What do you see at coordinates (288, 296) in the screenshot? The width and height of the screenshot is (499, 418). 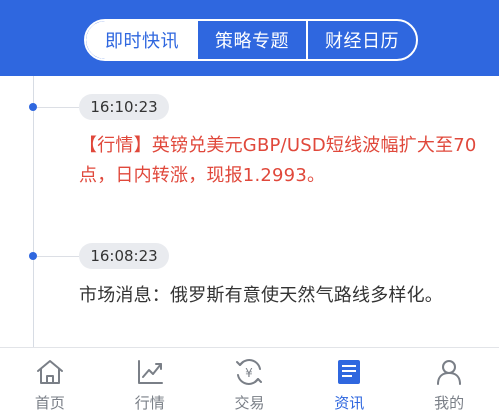 I see `news-item-text: 市场消息：俄罗斯有意使天然气路线多样化。` at bounding box center [288, 296].